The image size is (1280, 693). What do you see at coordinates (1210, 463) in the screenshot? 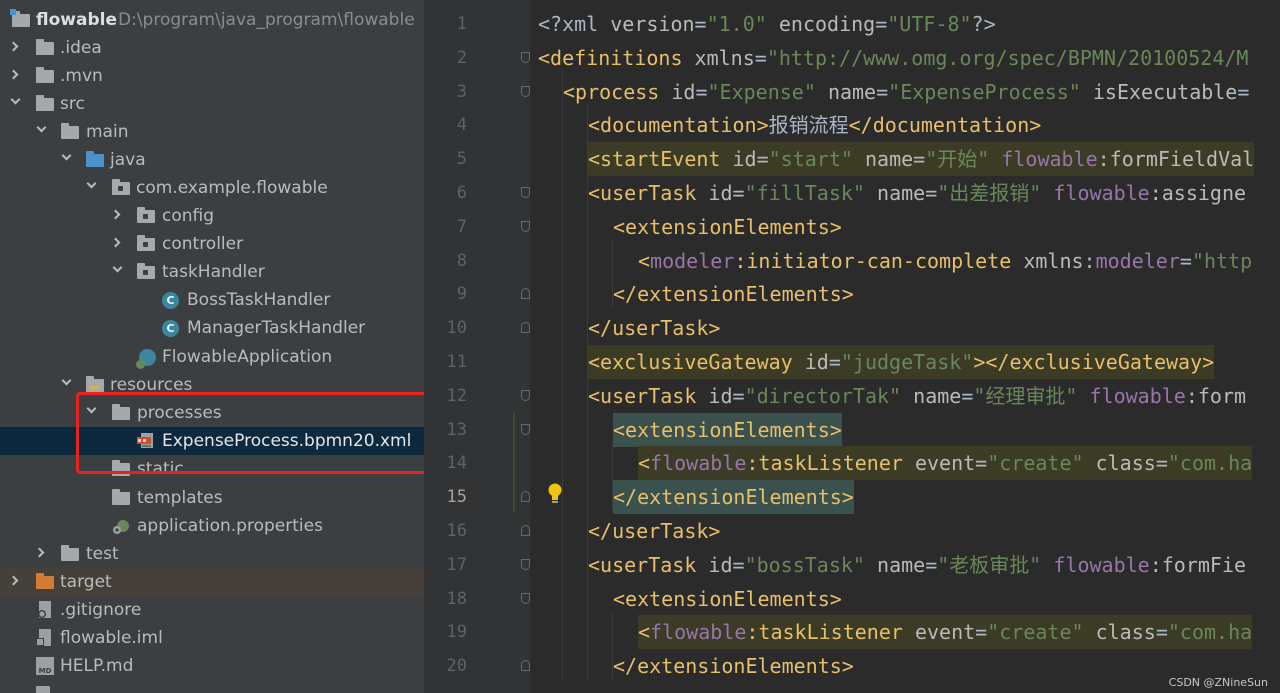
I see `code-token: "com.ha` at bounding box center [1210, 463].